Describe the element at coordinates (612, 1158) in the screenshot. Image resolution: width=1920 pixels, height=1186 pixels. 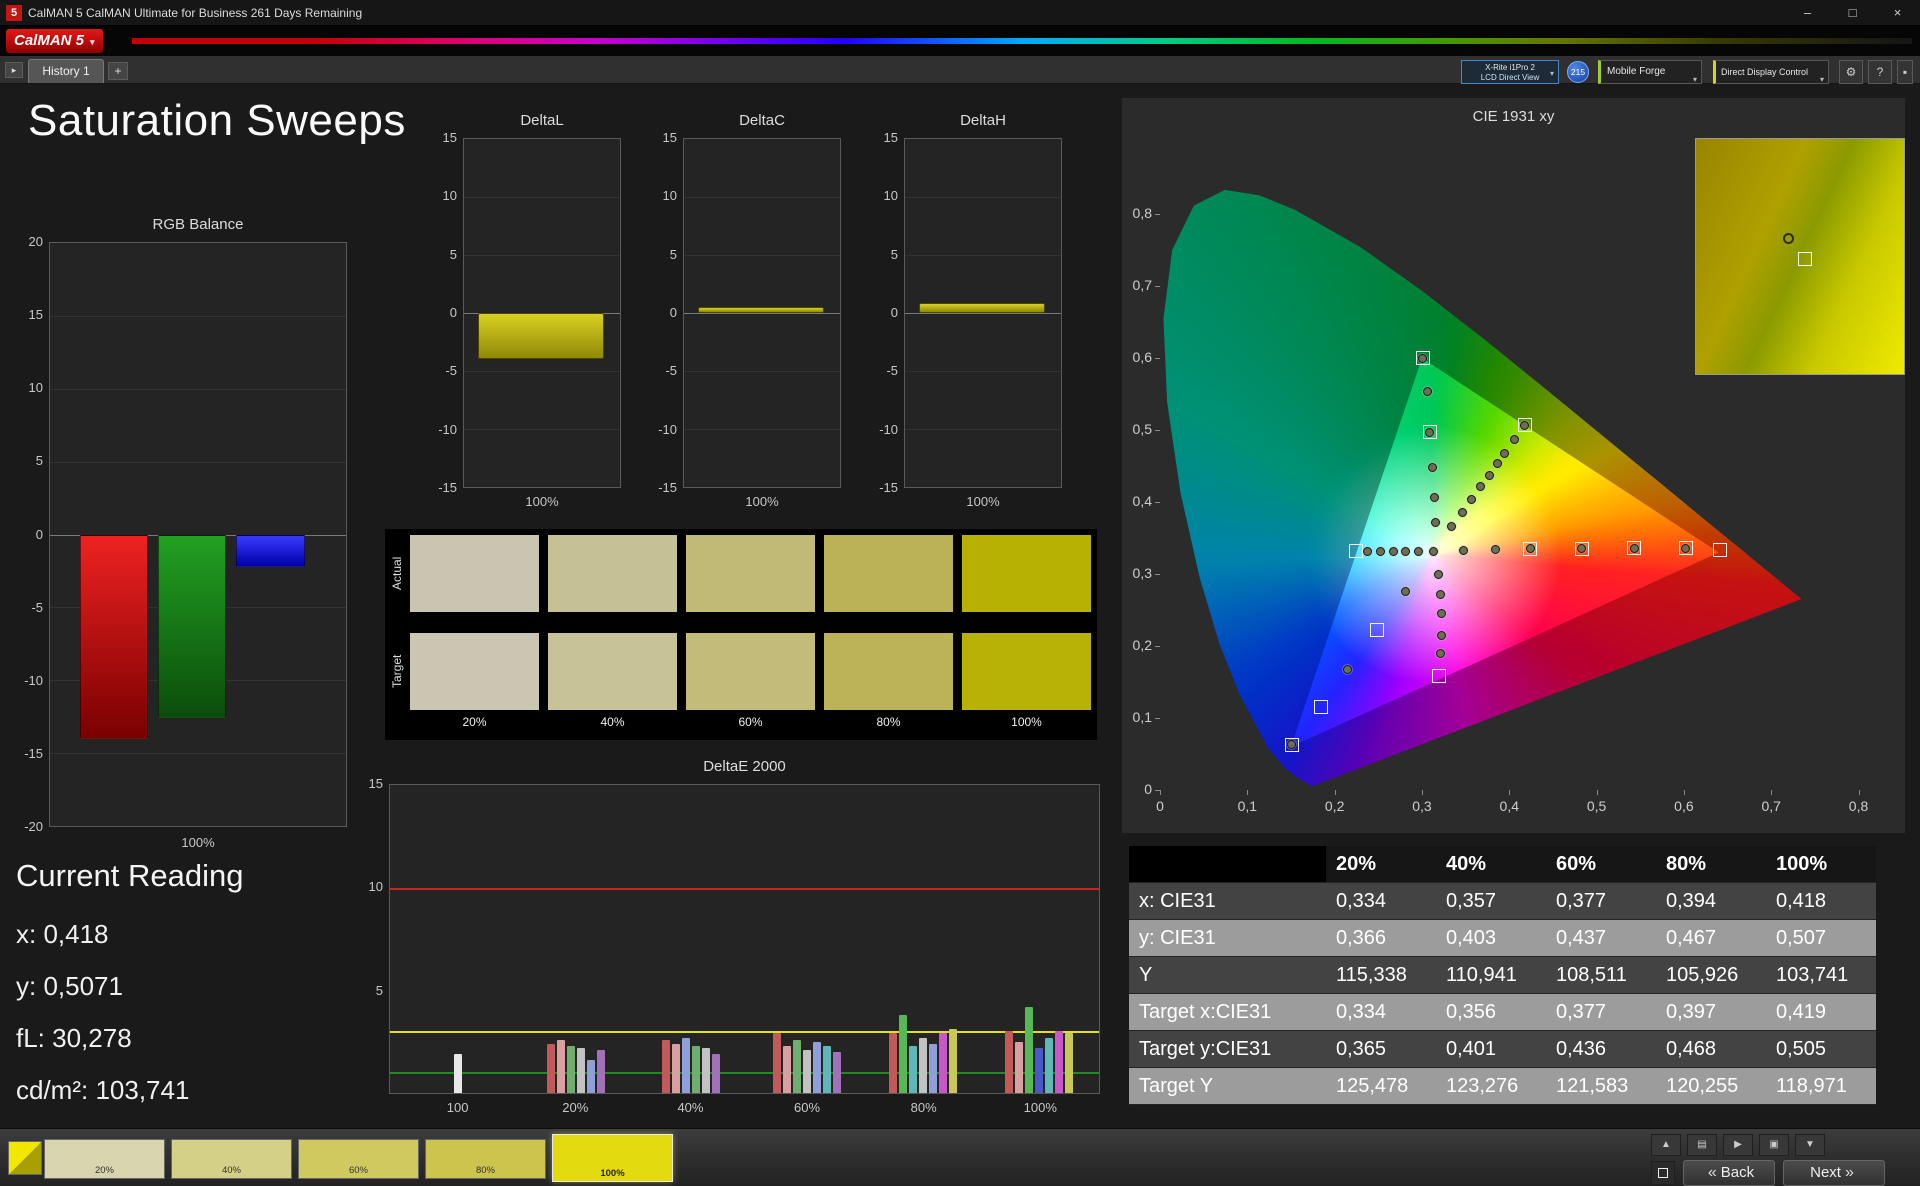
I see `page-thumbnail-100%: 100%` at that location.